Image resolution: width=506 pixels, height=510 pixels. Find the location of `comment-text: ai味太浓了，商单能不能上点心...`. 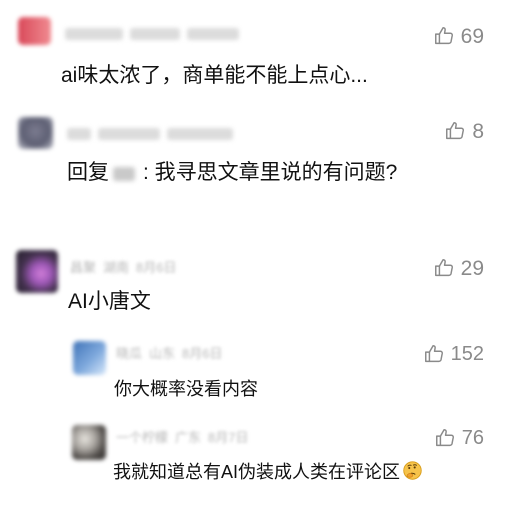

comment-text: ai味太浓了，商单能不能上点心... is located at coordinates (214, 75).